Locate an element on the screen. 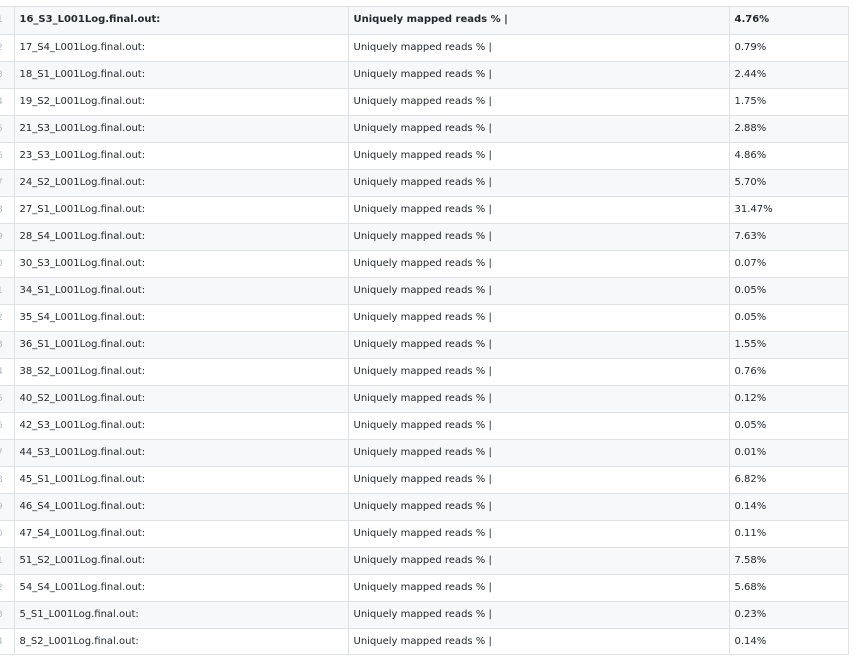 This screenshot has width=855, height=664. value-cell: 0.12% is located at coordinates (788, 399).